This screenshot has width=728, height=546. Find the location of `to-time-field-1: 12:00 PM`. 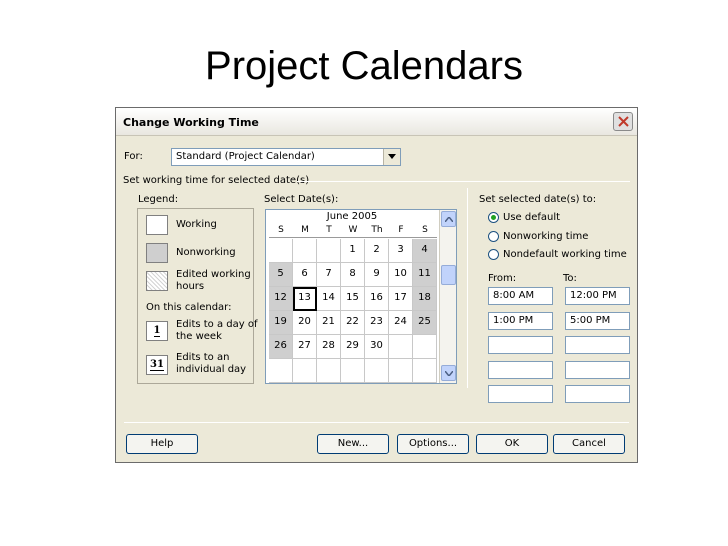

to-time-field-1: 12:00 PM is located at coordinates (597, 296).